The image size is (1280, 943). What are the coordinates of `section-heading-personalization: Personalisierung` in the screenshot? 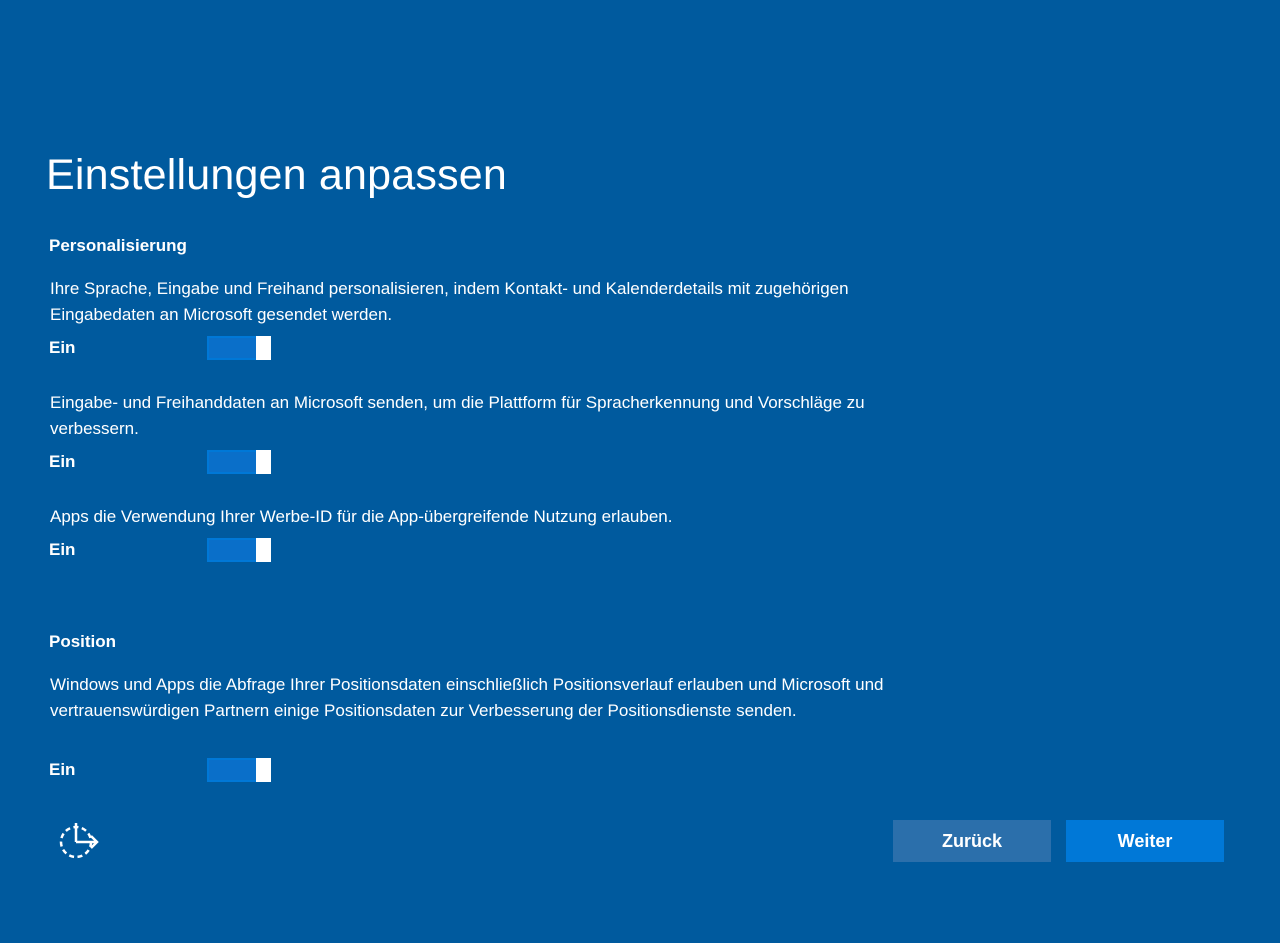 It's located at (118, 245).